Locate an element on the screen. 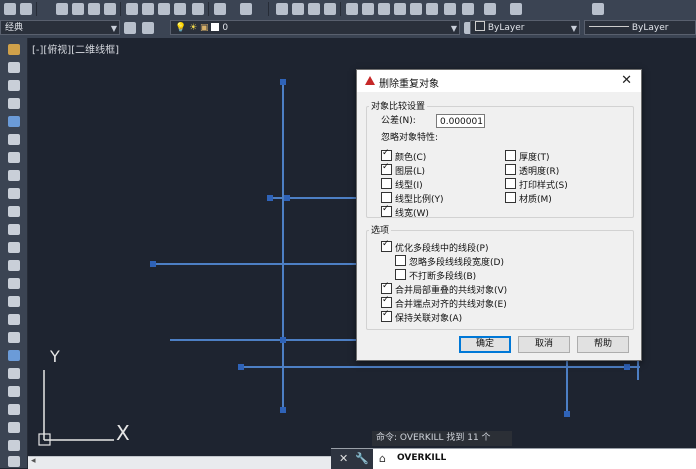 The height and width of the screenshot is (469, 696). scroll-left-icon: ◂ is located at coordinates (33, 461).